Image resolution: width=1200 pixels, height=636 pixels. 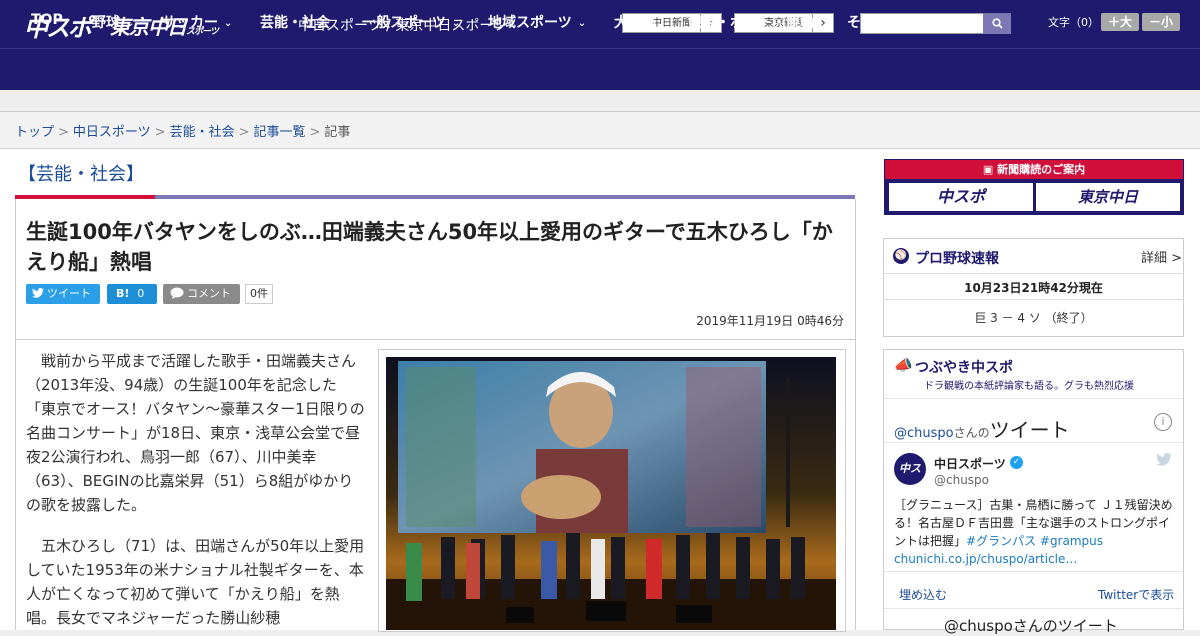 I want to click on section-label: 【芸能・社会】, so click(x=81, y=174).